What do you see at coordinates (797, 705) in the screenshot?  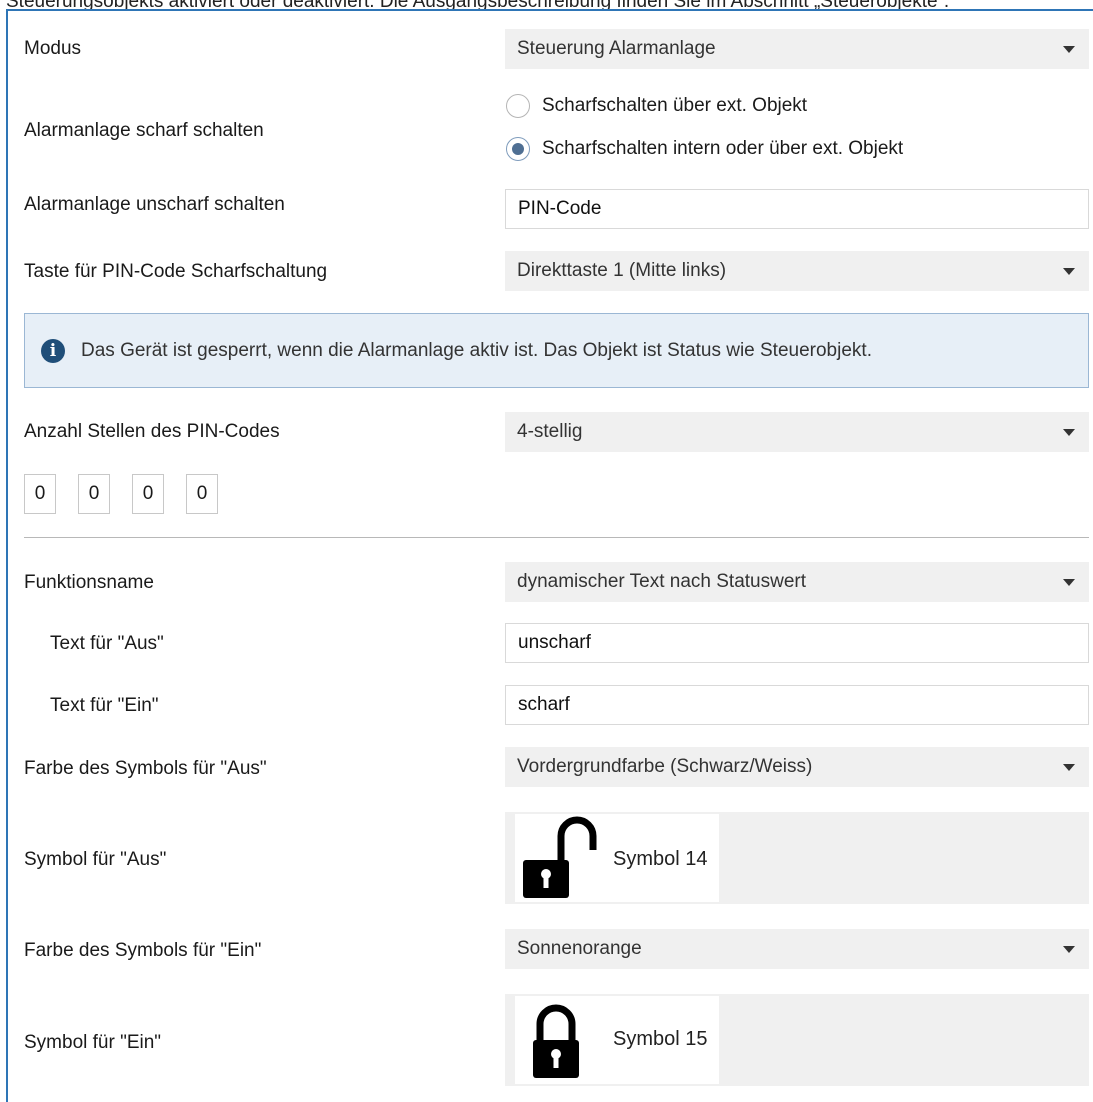 I see `text-ein-field: scharf` at bounding box center [797, 705].